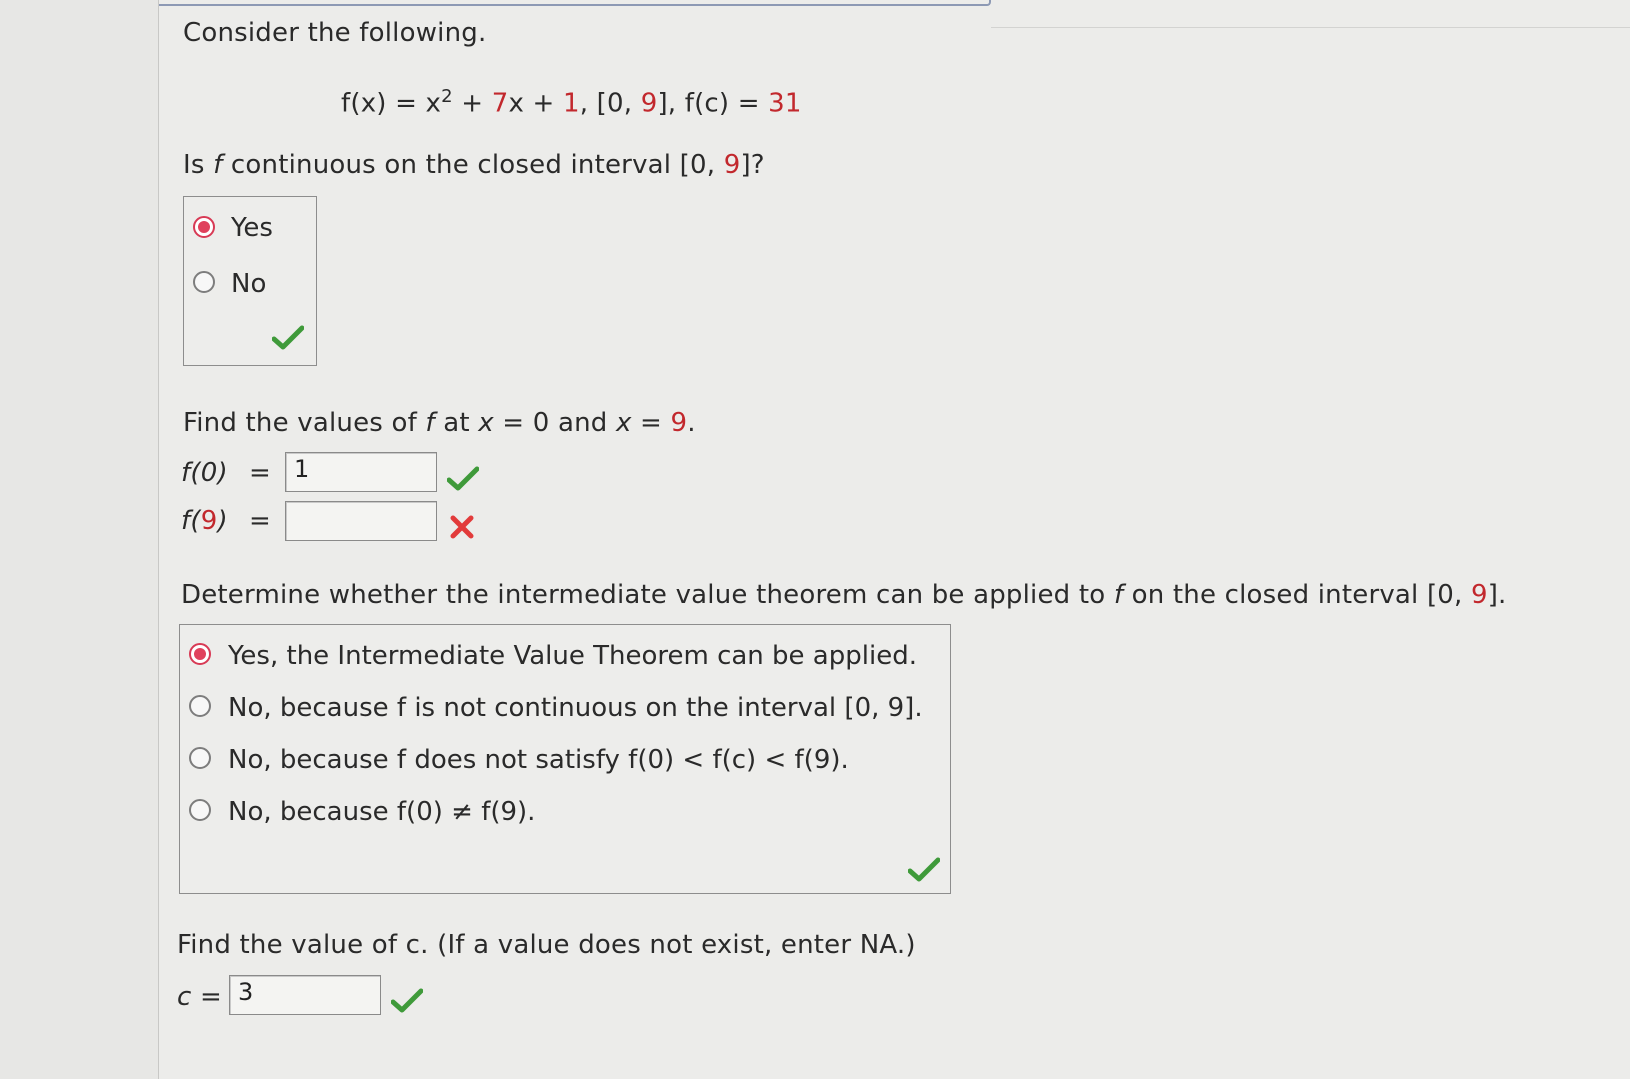  What do you see at coordinates (260, 521) in the screenshot?
I see `f9-equals: =` at bounding box center [260, 521].